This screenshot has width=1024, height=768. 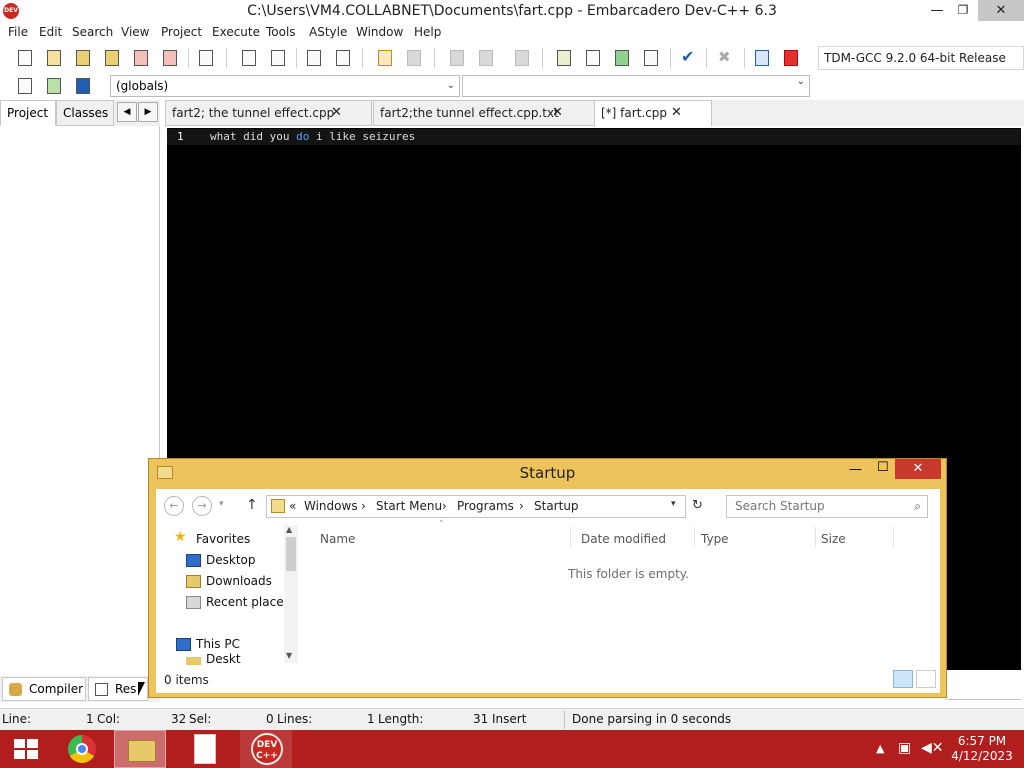 I want to click on nav-desktop: Desktop, so click(x=231, y=560).